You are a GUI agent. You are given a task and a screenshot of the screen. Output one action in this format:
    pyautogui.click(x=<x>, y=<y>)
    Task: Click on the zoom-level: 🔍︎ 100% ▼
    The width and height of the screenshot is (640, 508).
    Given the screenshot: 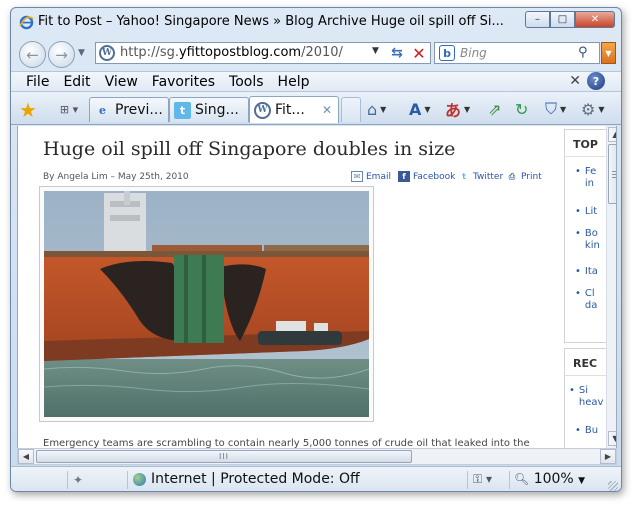 What is the action you would take?
    pyautogui.click(x=549, y=479)
    